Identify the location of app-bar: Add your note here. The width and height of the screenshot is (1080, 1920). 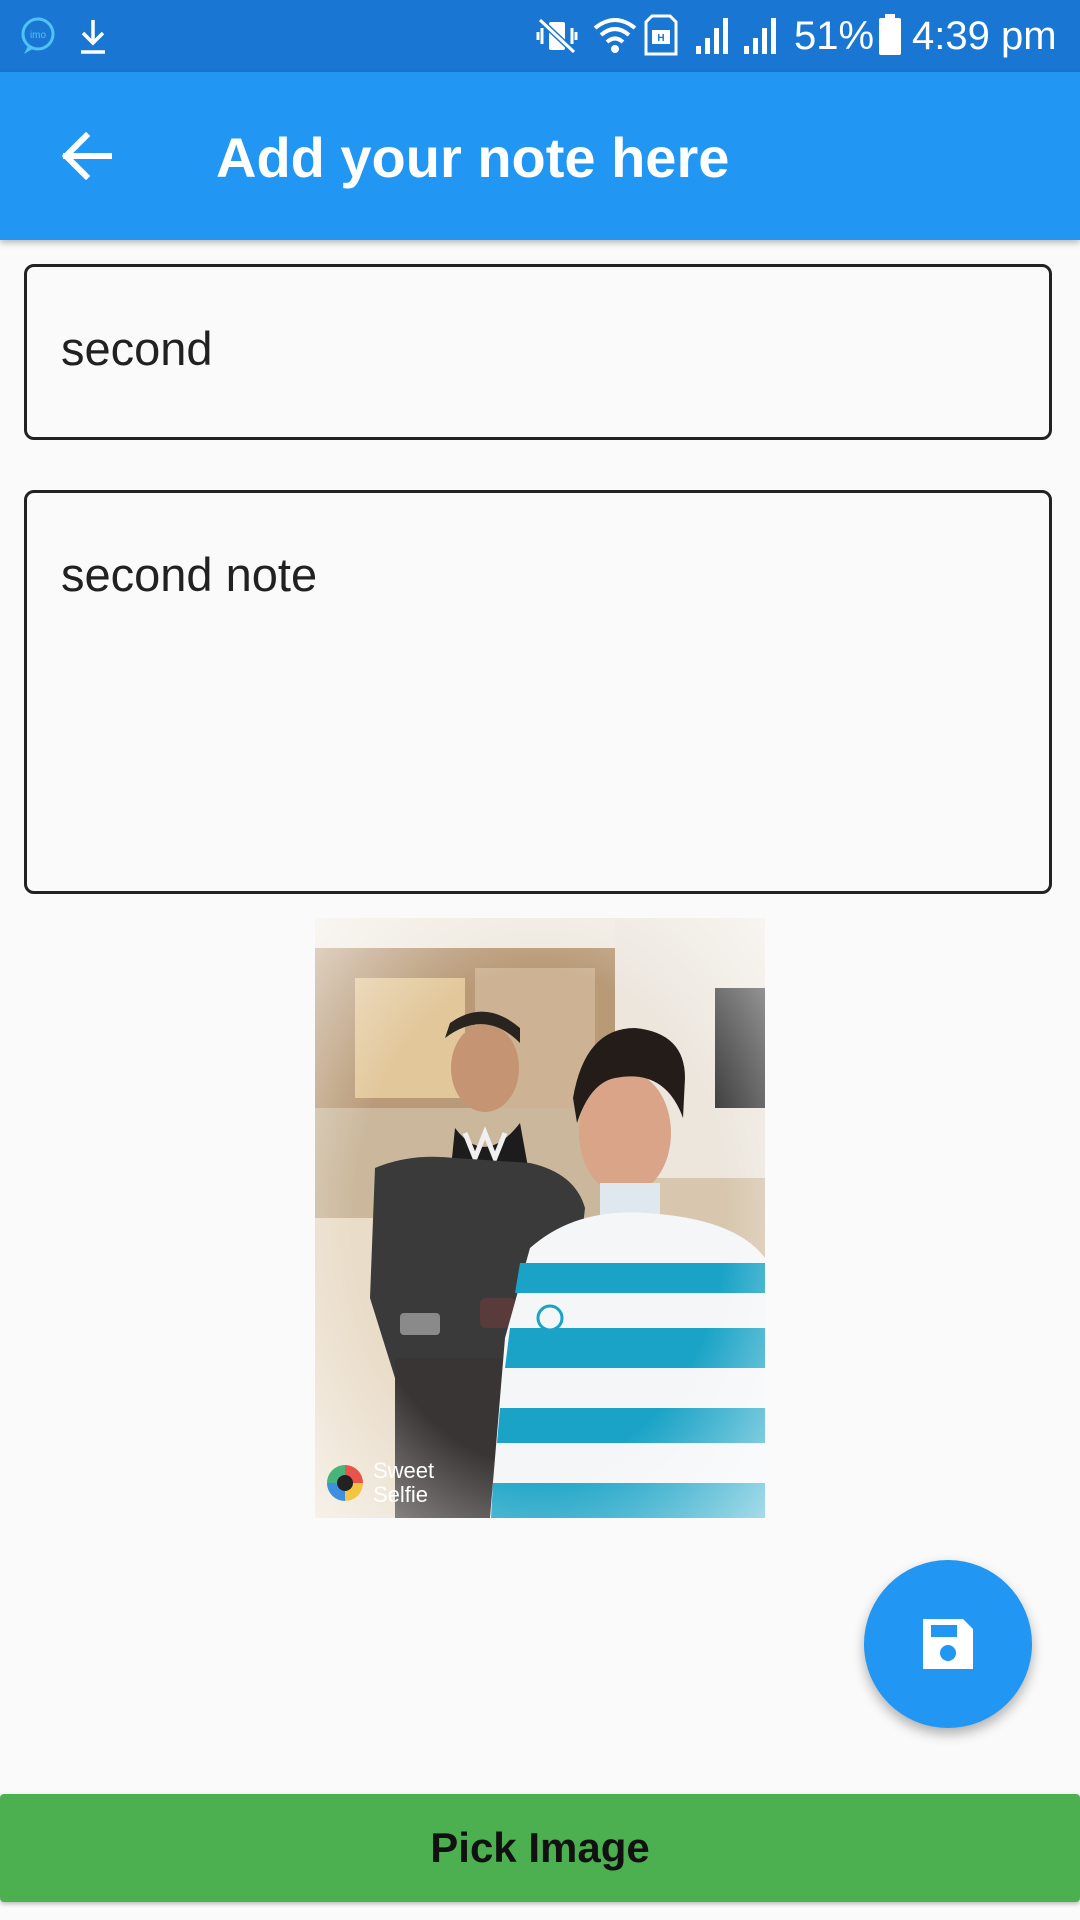
(540, 156).